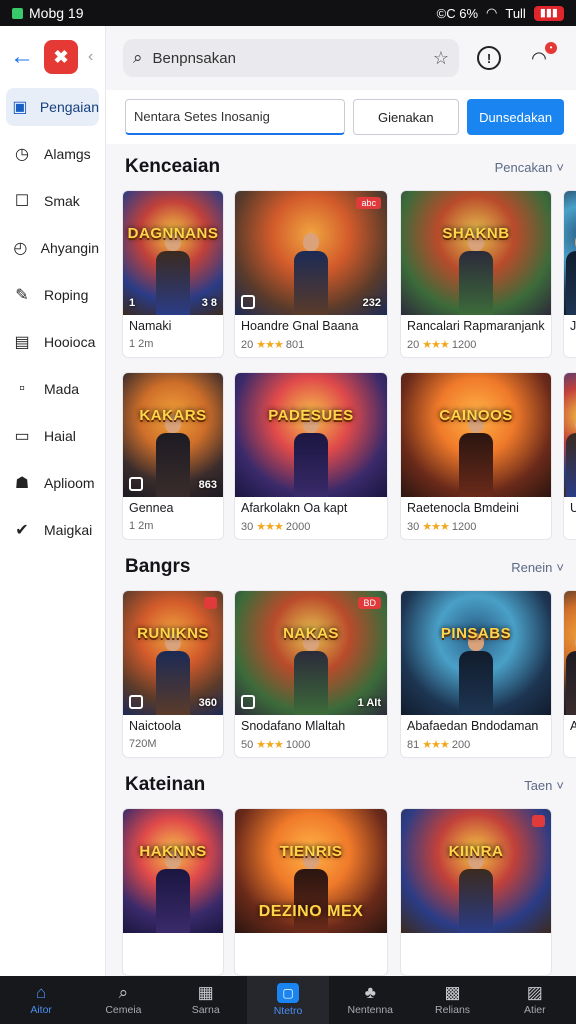 The width and height of the screenshot is (576, 1024). I want to click on game-subinfo: 20 ★★★ 801, so click(311, 344).